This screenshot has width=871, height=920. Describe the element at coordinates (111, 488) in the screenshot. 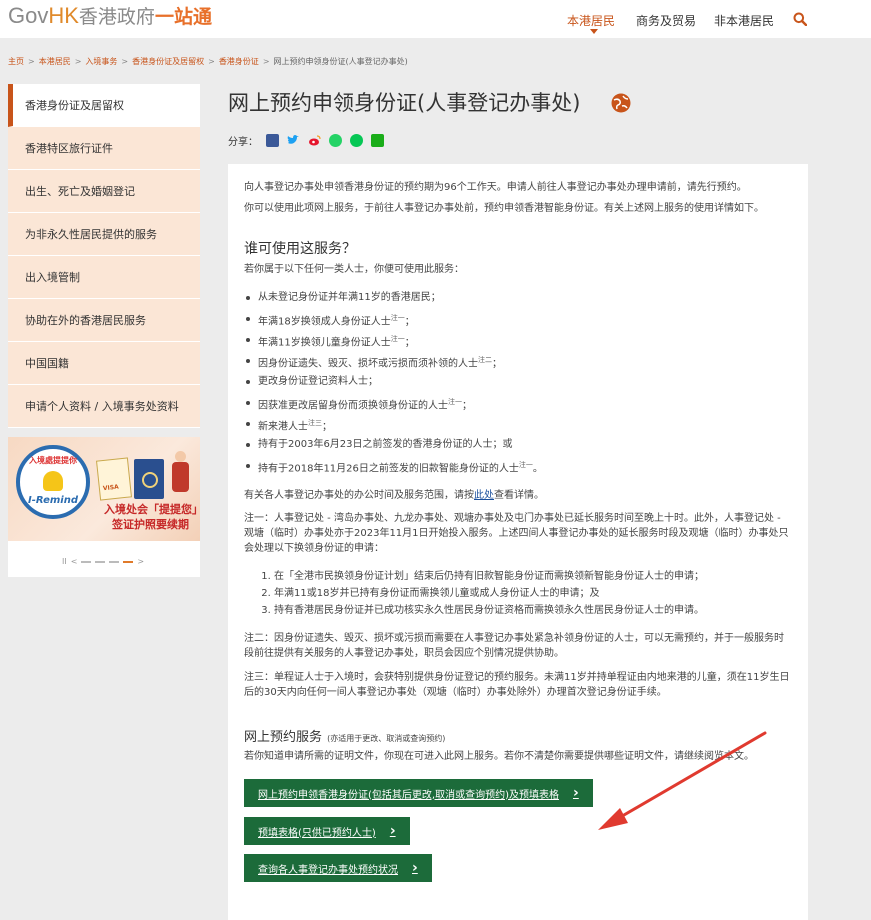

I see `visa-label: VISA` at that location.